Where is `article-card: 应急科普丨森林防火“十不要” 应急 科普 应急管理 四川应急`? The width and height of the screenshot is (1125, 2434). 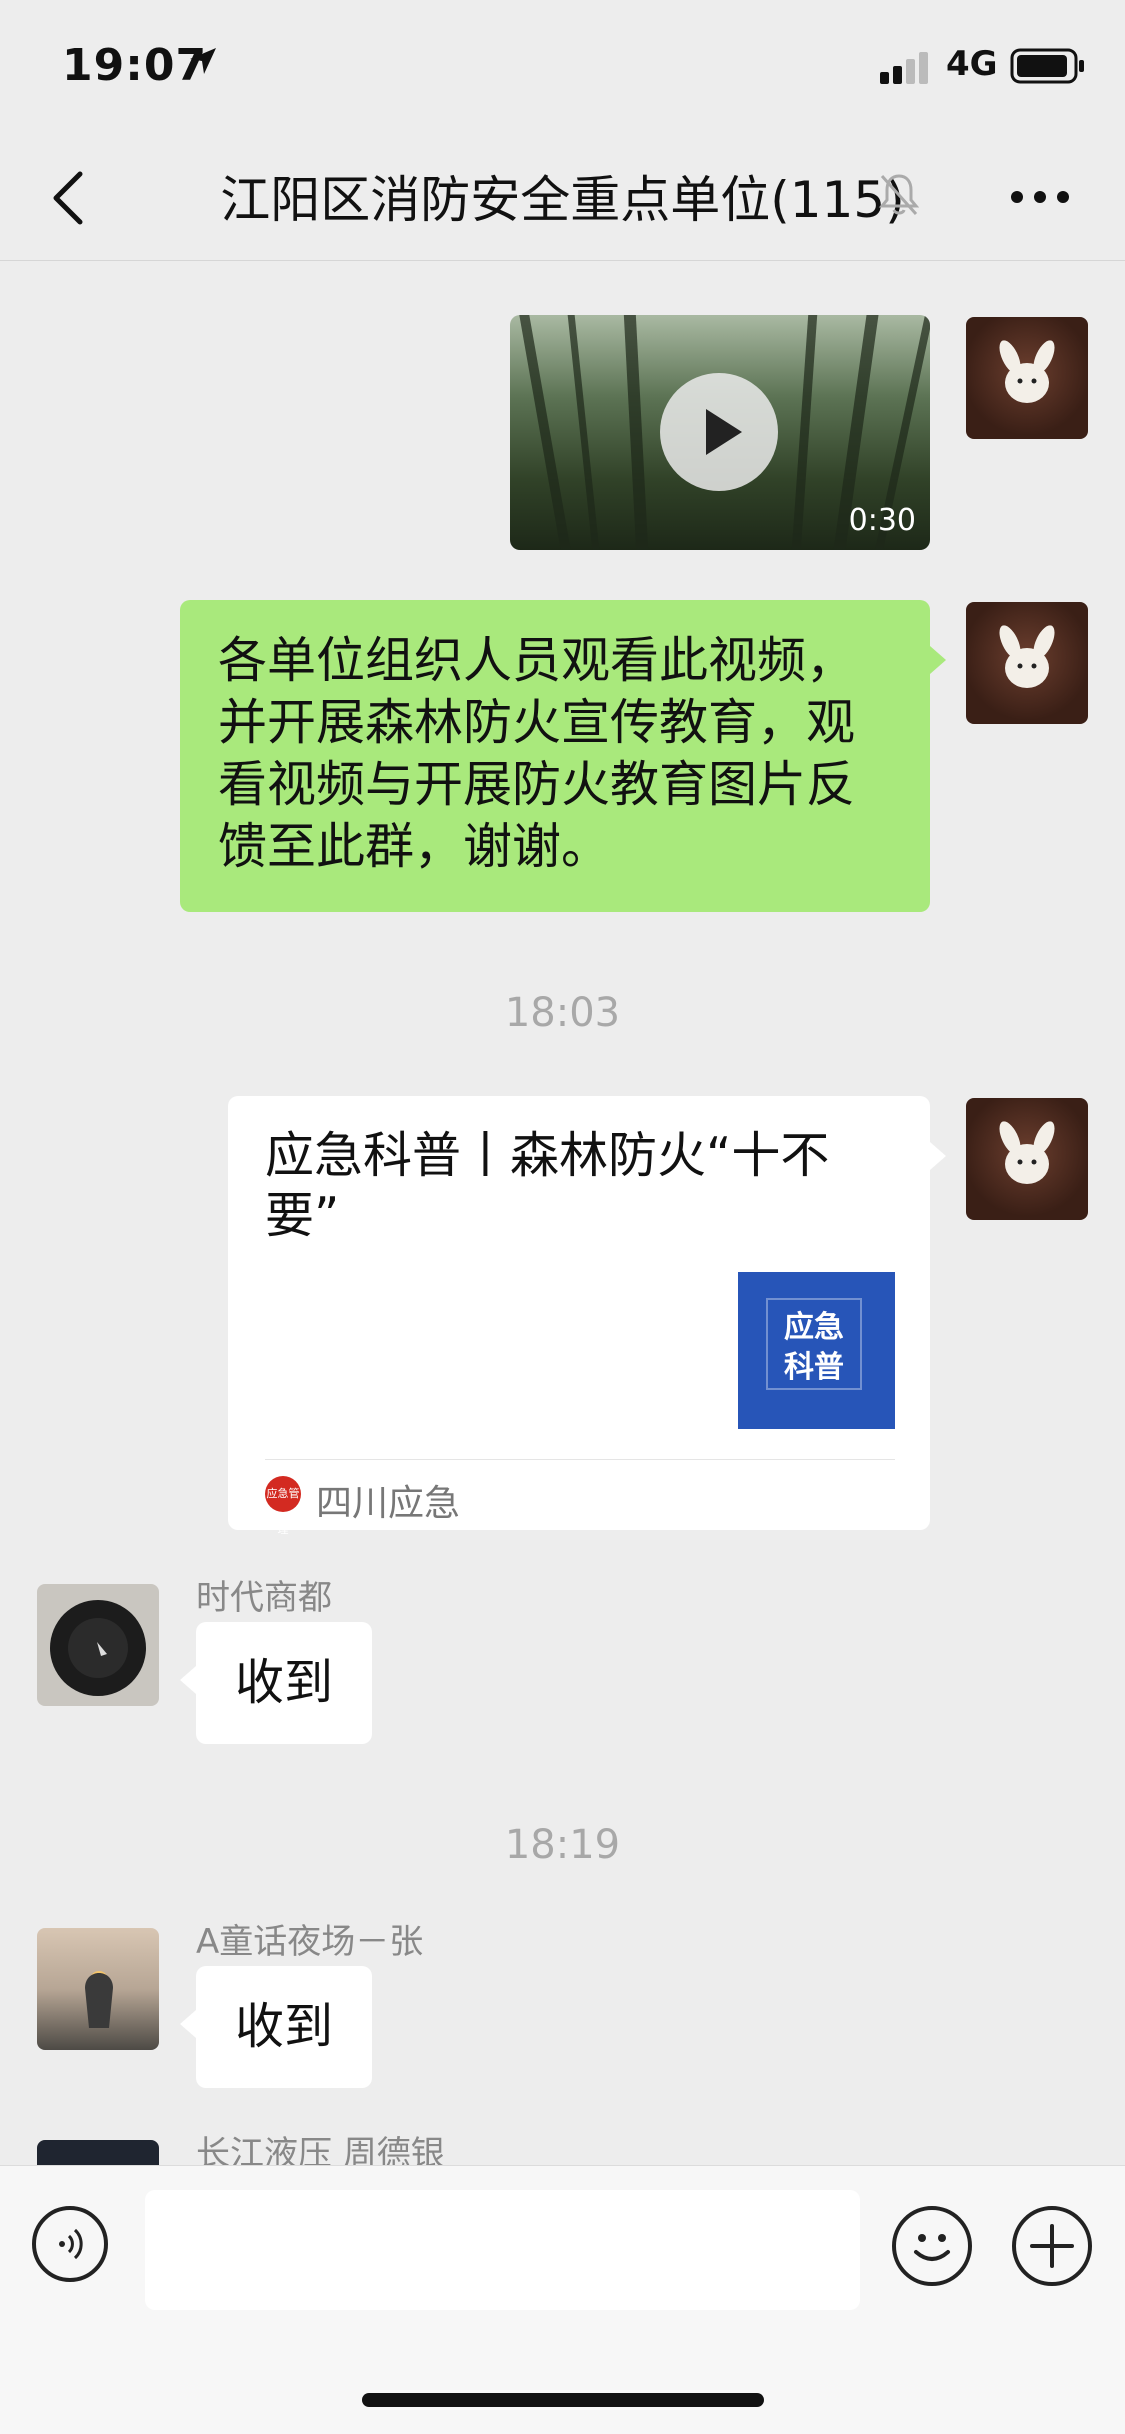 article-card: 应急科普丨森林防火“十不要” 应急 科普 应急管理 四川应急 is located at coordinates (579, 1316).